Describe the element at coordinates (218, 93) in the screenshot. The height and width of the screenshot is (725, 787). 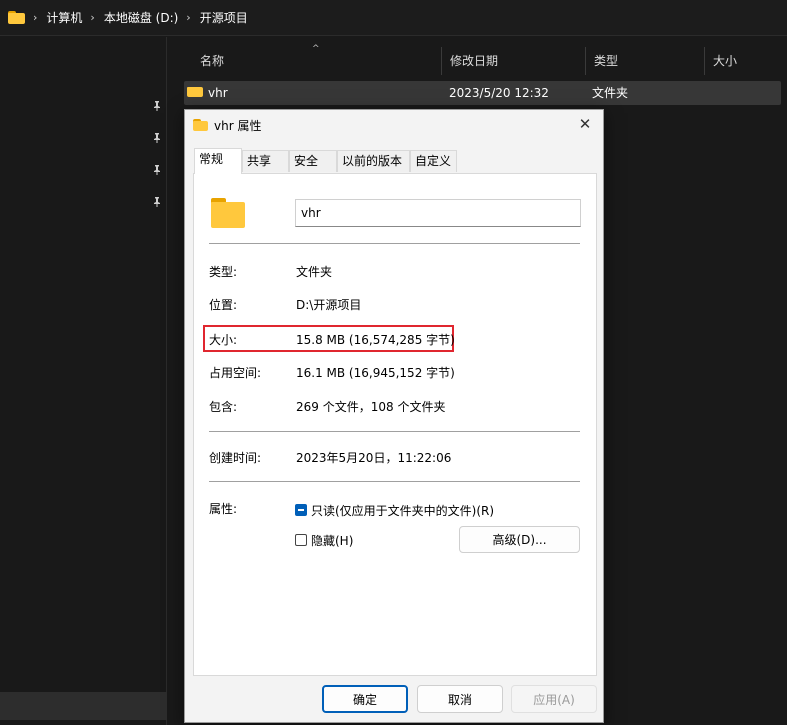
I see `file-name: vhr` at that location.